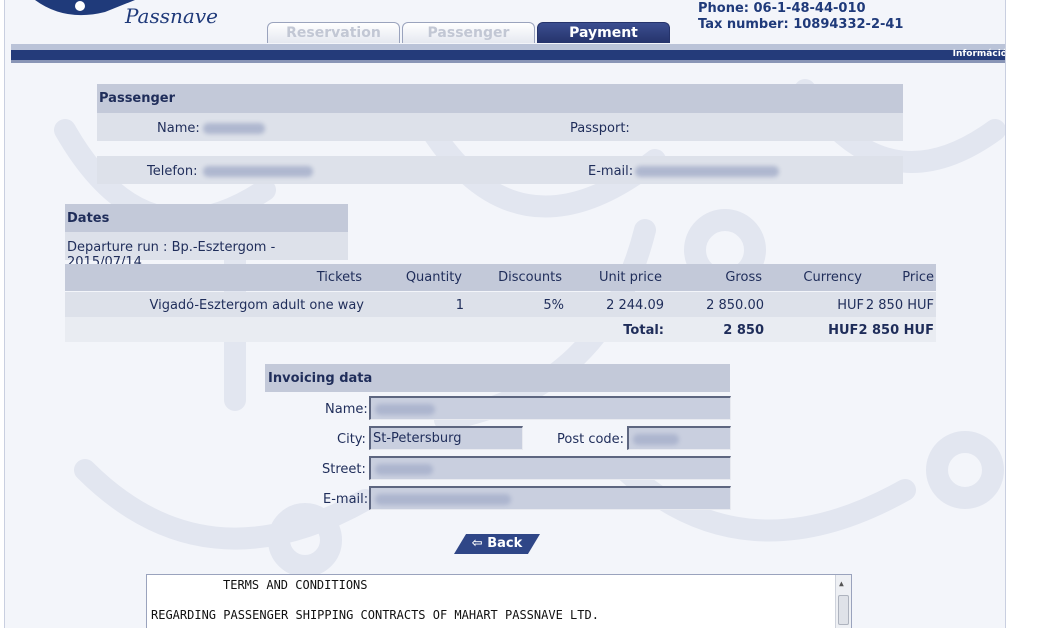  Describe the element at coordinates (459, 305) in the screenshot. I see `ticket-quantity: 1` at that location.